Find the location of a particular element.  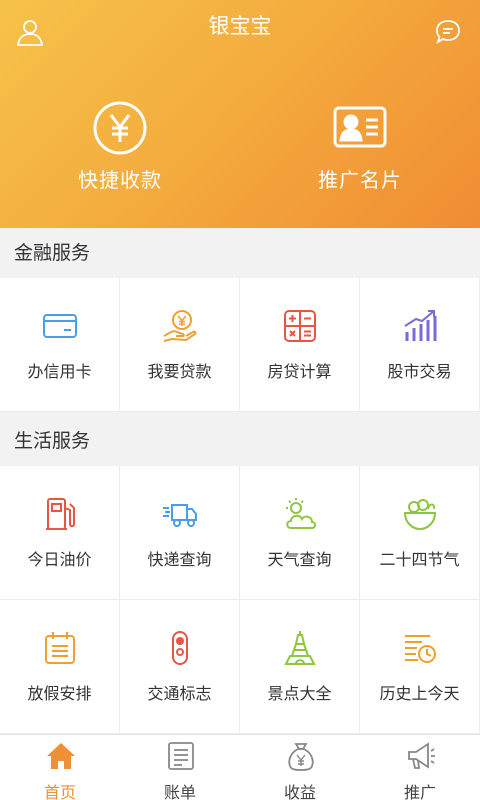

quick-collect-label: 快捷收款 is located at coordinates (120, 180).